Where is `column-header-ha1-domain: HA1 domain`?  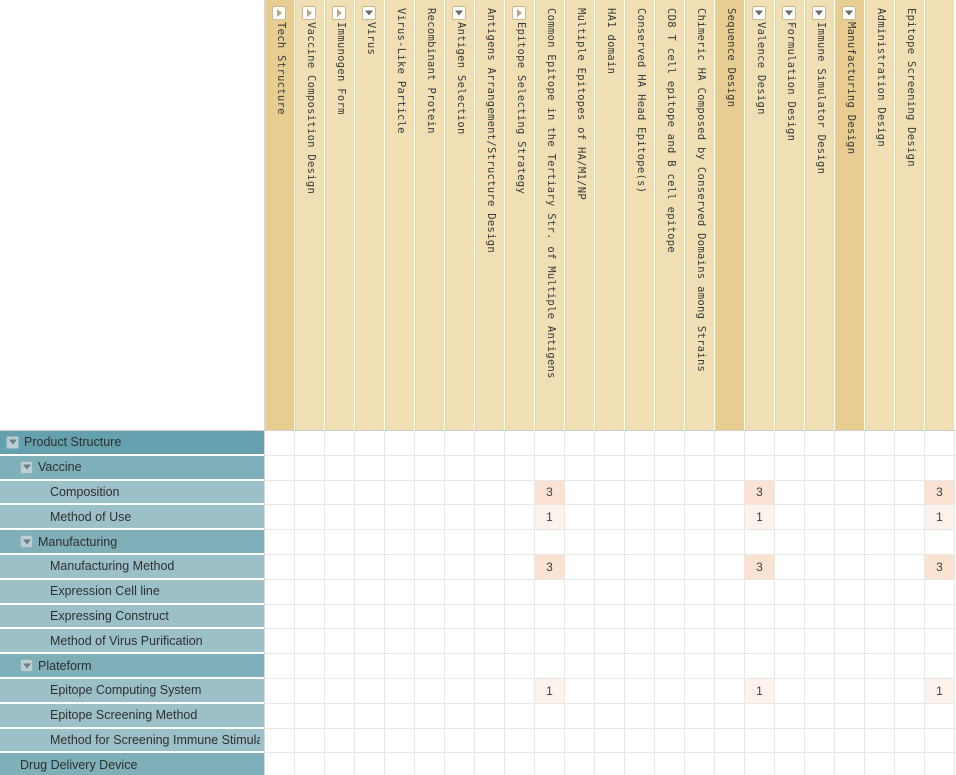
column-header-ha1-domain: HA1 domain is located at coordinates (610, 215).